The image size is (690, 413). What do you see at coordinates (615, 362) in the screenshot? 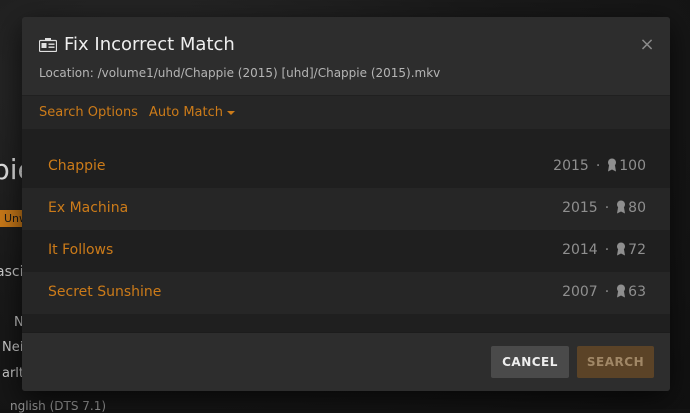
I see `search-button: SEARCH` at bounding box center [615, 362].